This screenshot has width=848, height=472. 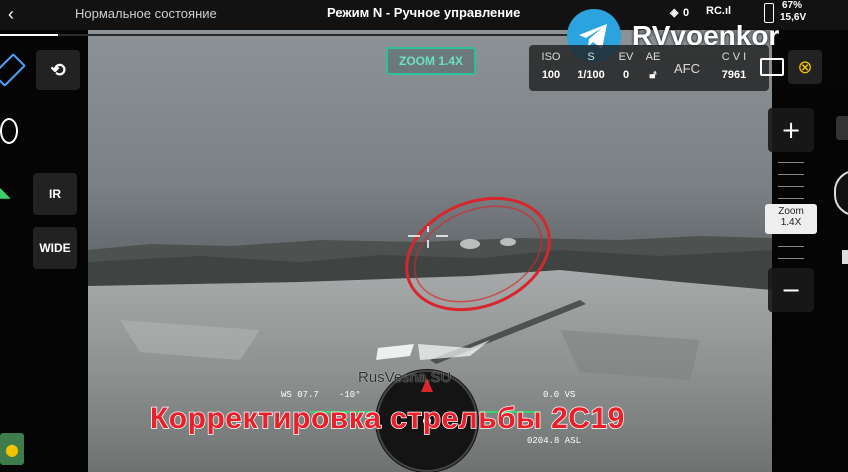 I want to click on flight-route-button: ⟲, so click(x=58, y=70).